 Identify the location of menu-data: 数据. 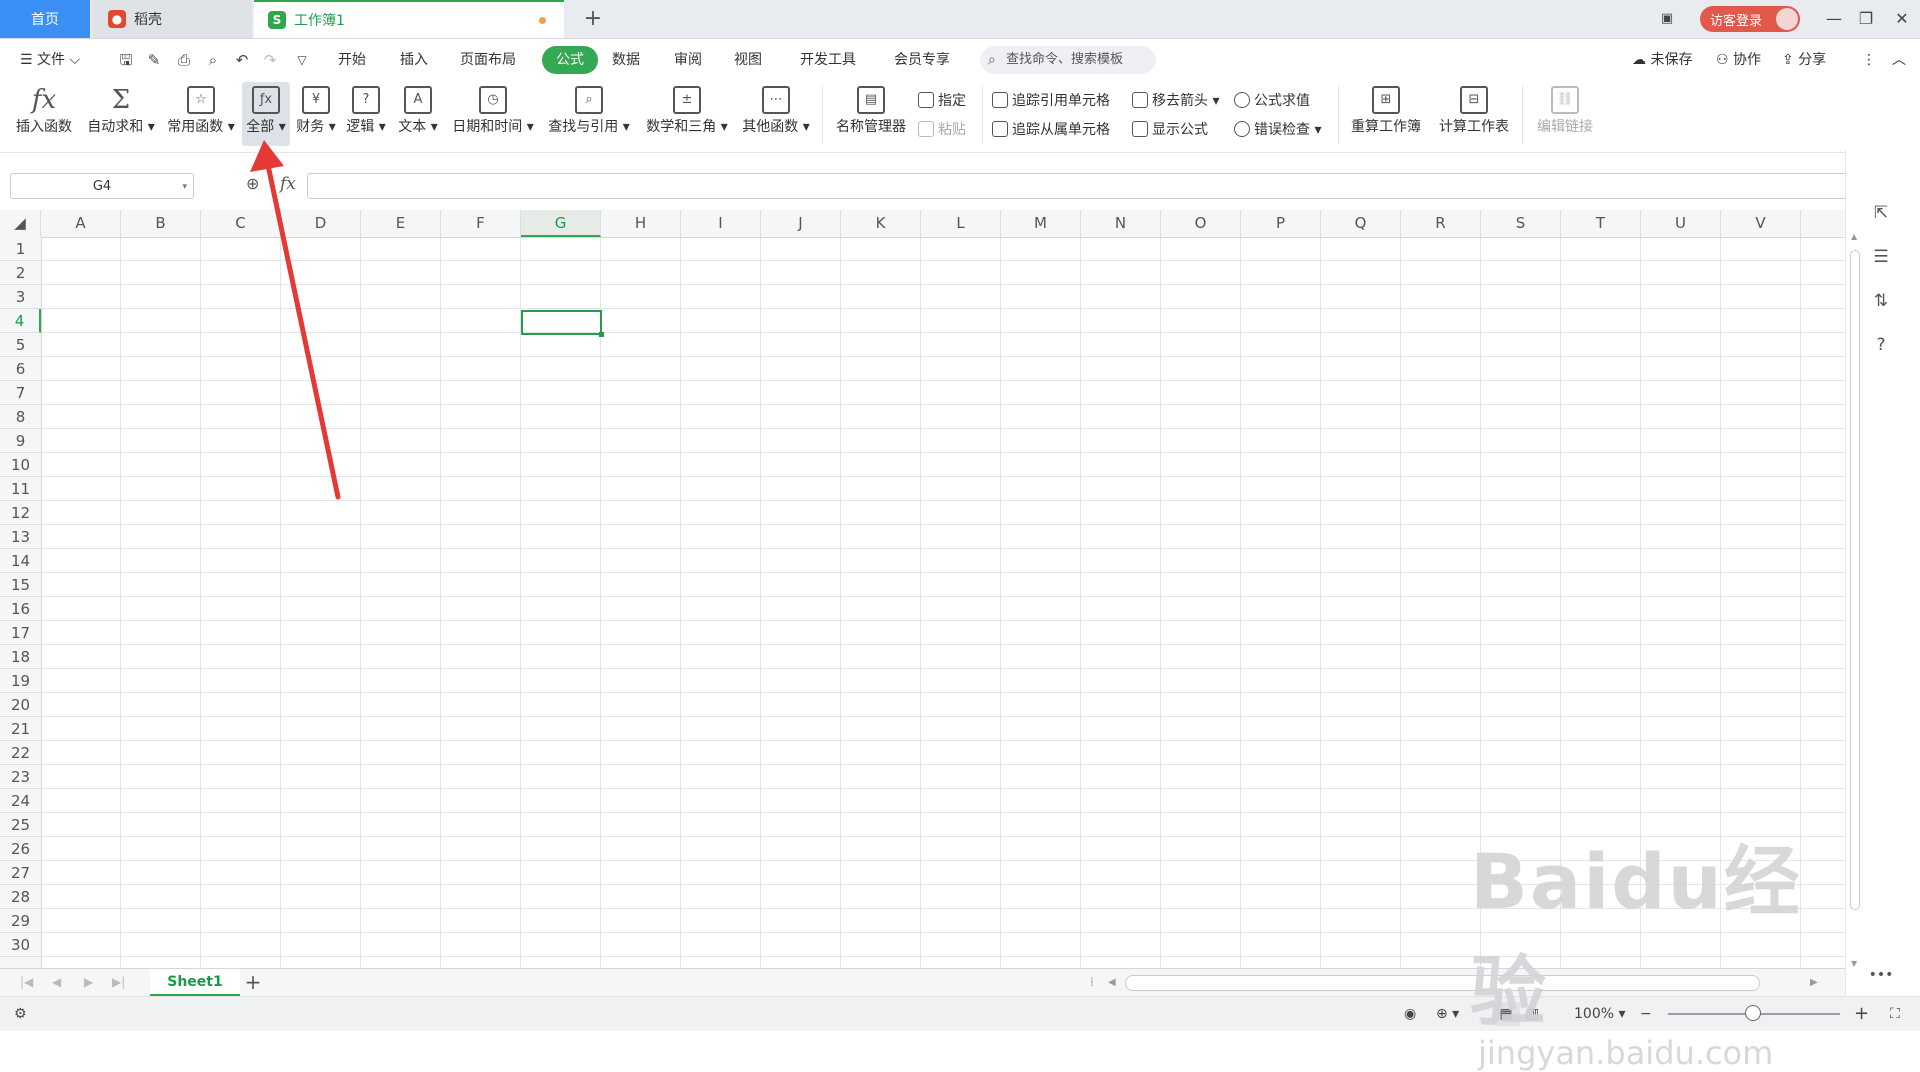
(626, 60).